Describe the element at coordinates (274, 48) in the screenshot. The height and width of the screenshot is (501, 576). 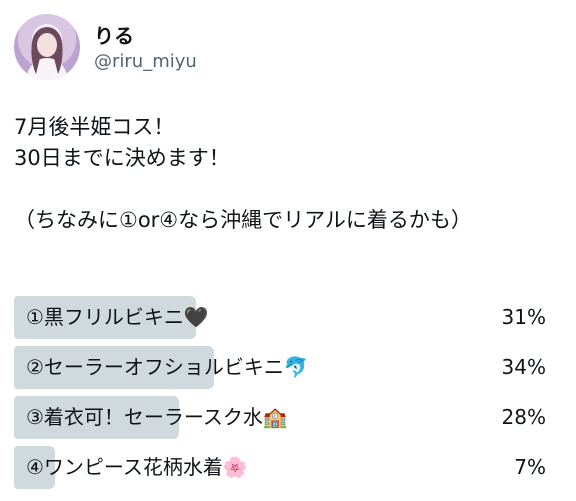
I see `tweet-header: りる @riru_miyu` at that location.